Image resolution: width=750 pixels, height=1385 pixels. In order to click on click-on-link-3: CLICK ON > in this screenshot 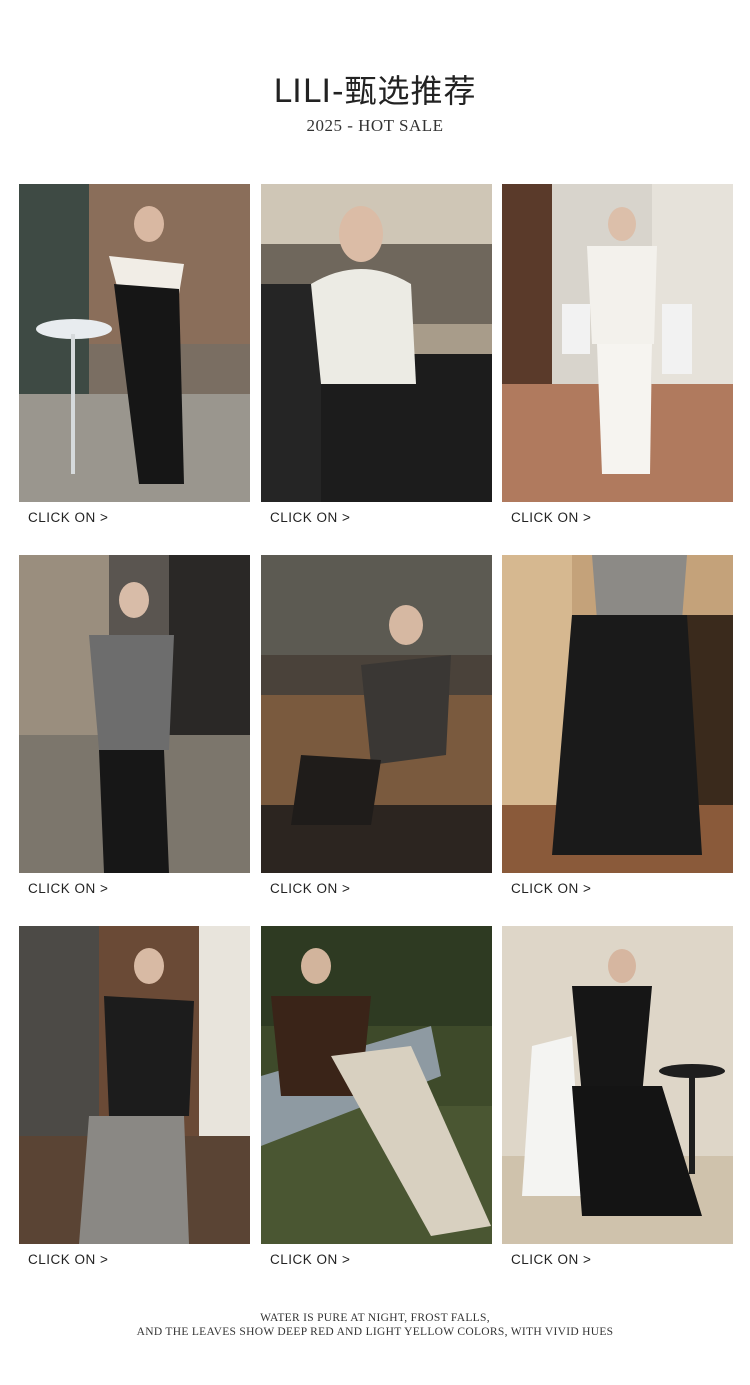, I will do `click(551, 517)`.